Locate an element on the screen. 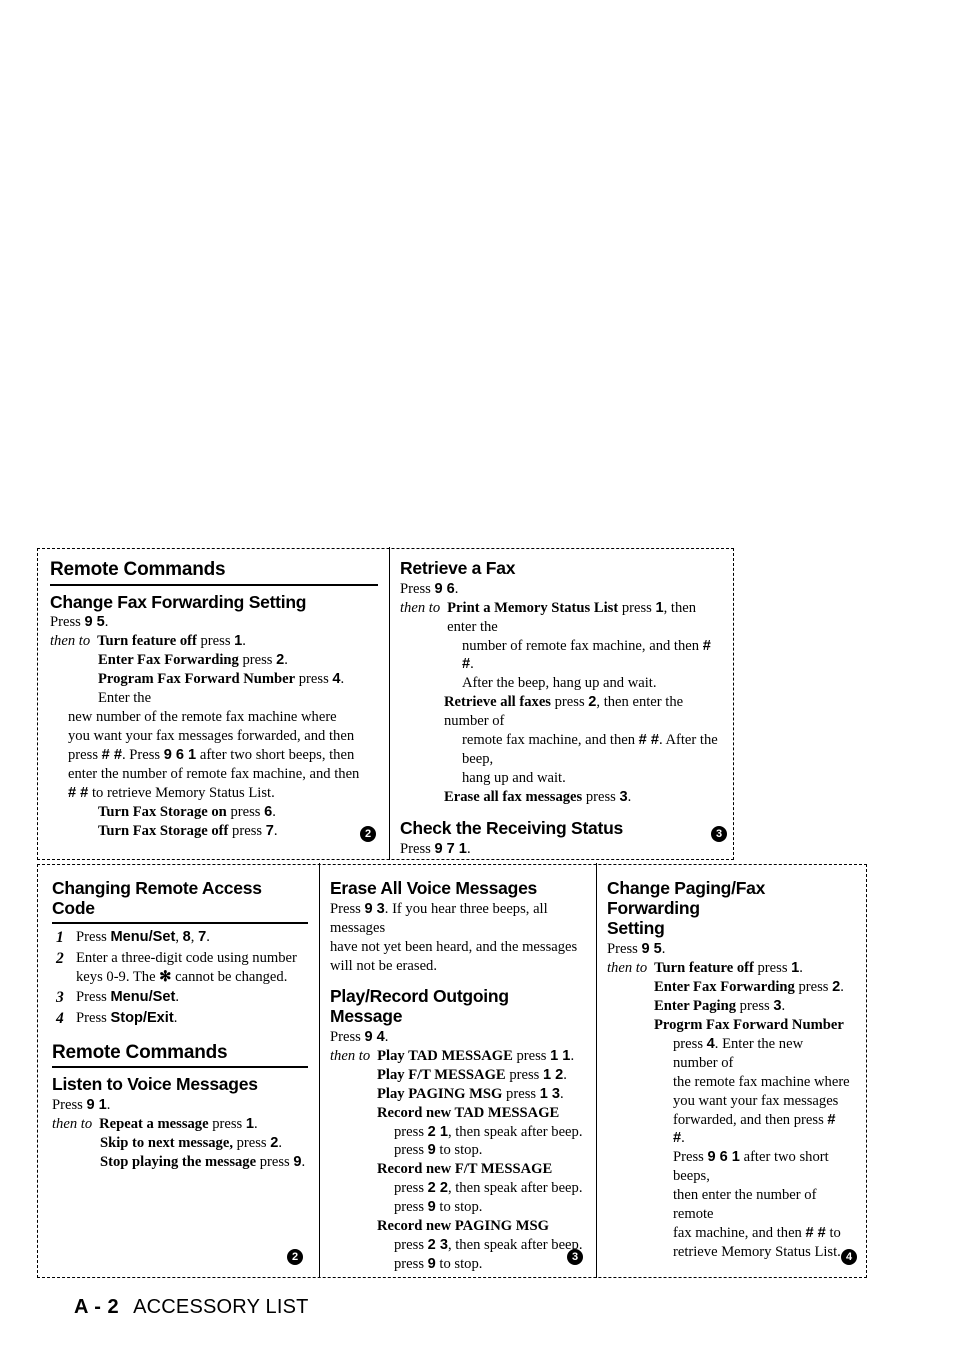 The image size is (954, 1352). frag-line-2b: cannot be changed. is located at coordinates (229, 977).